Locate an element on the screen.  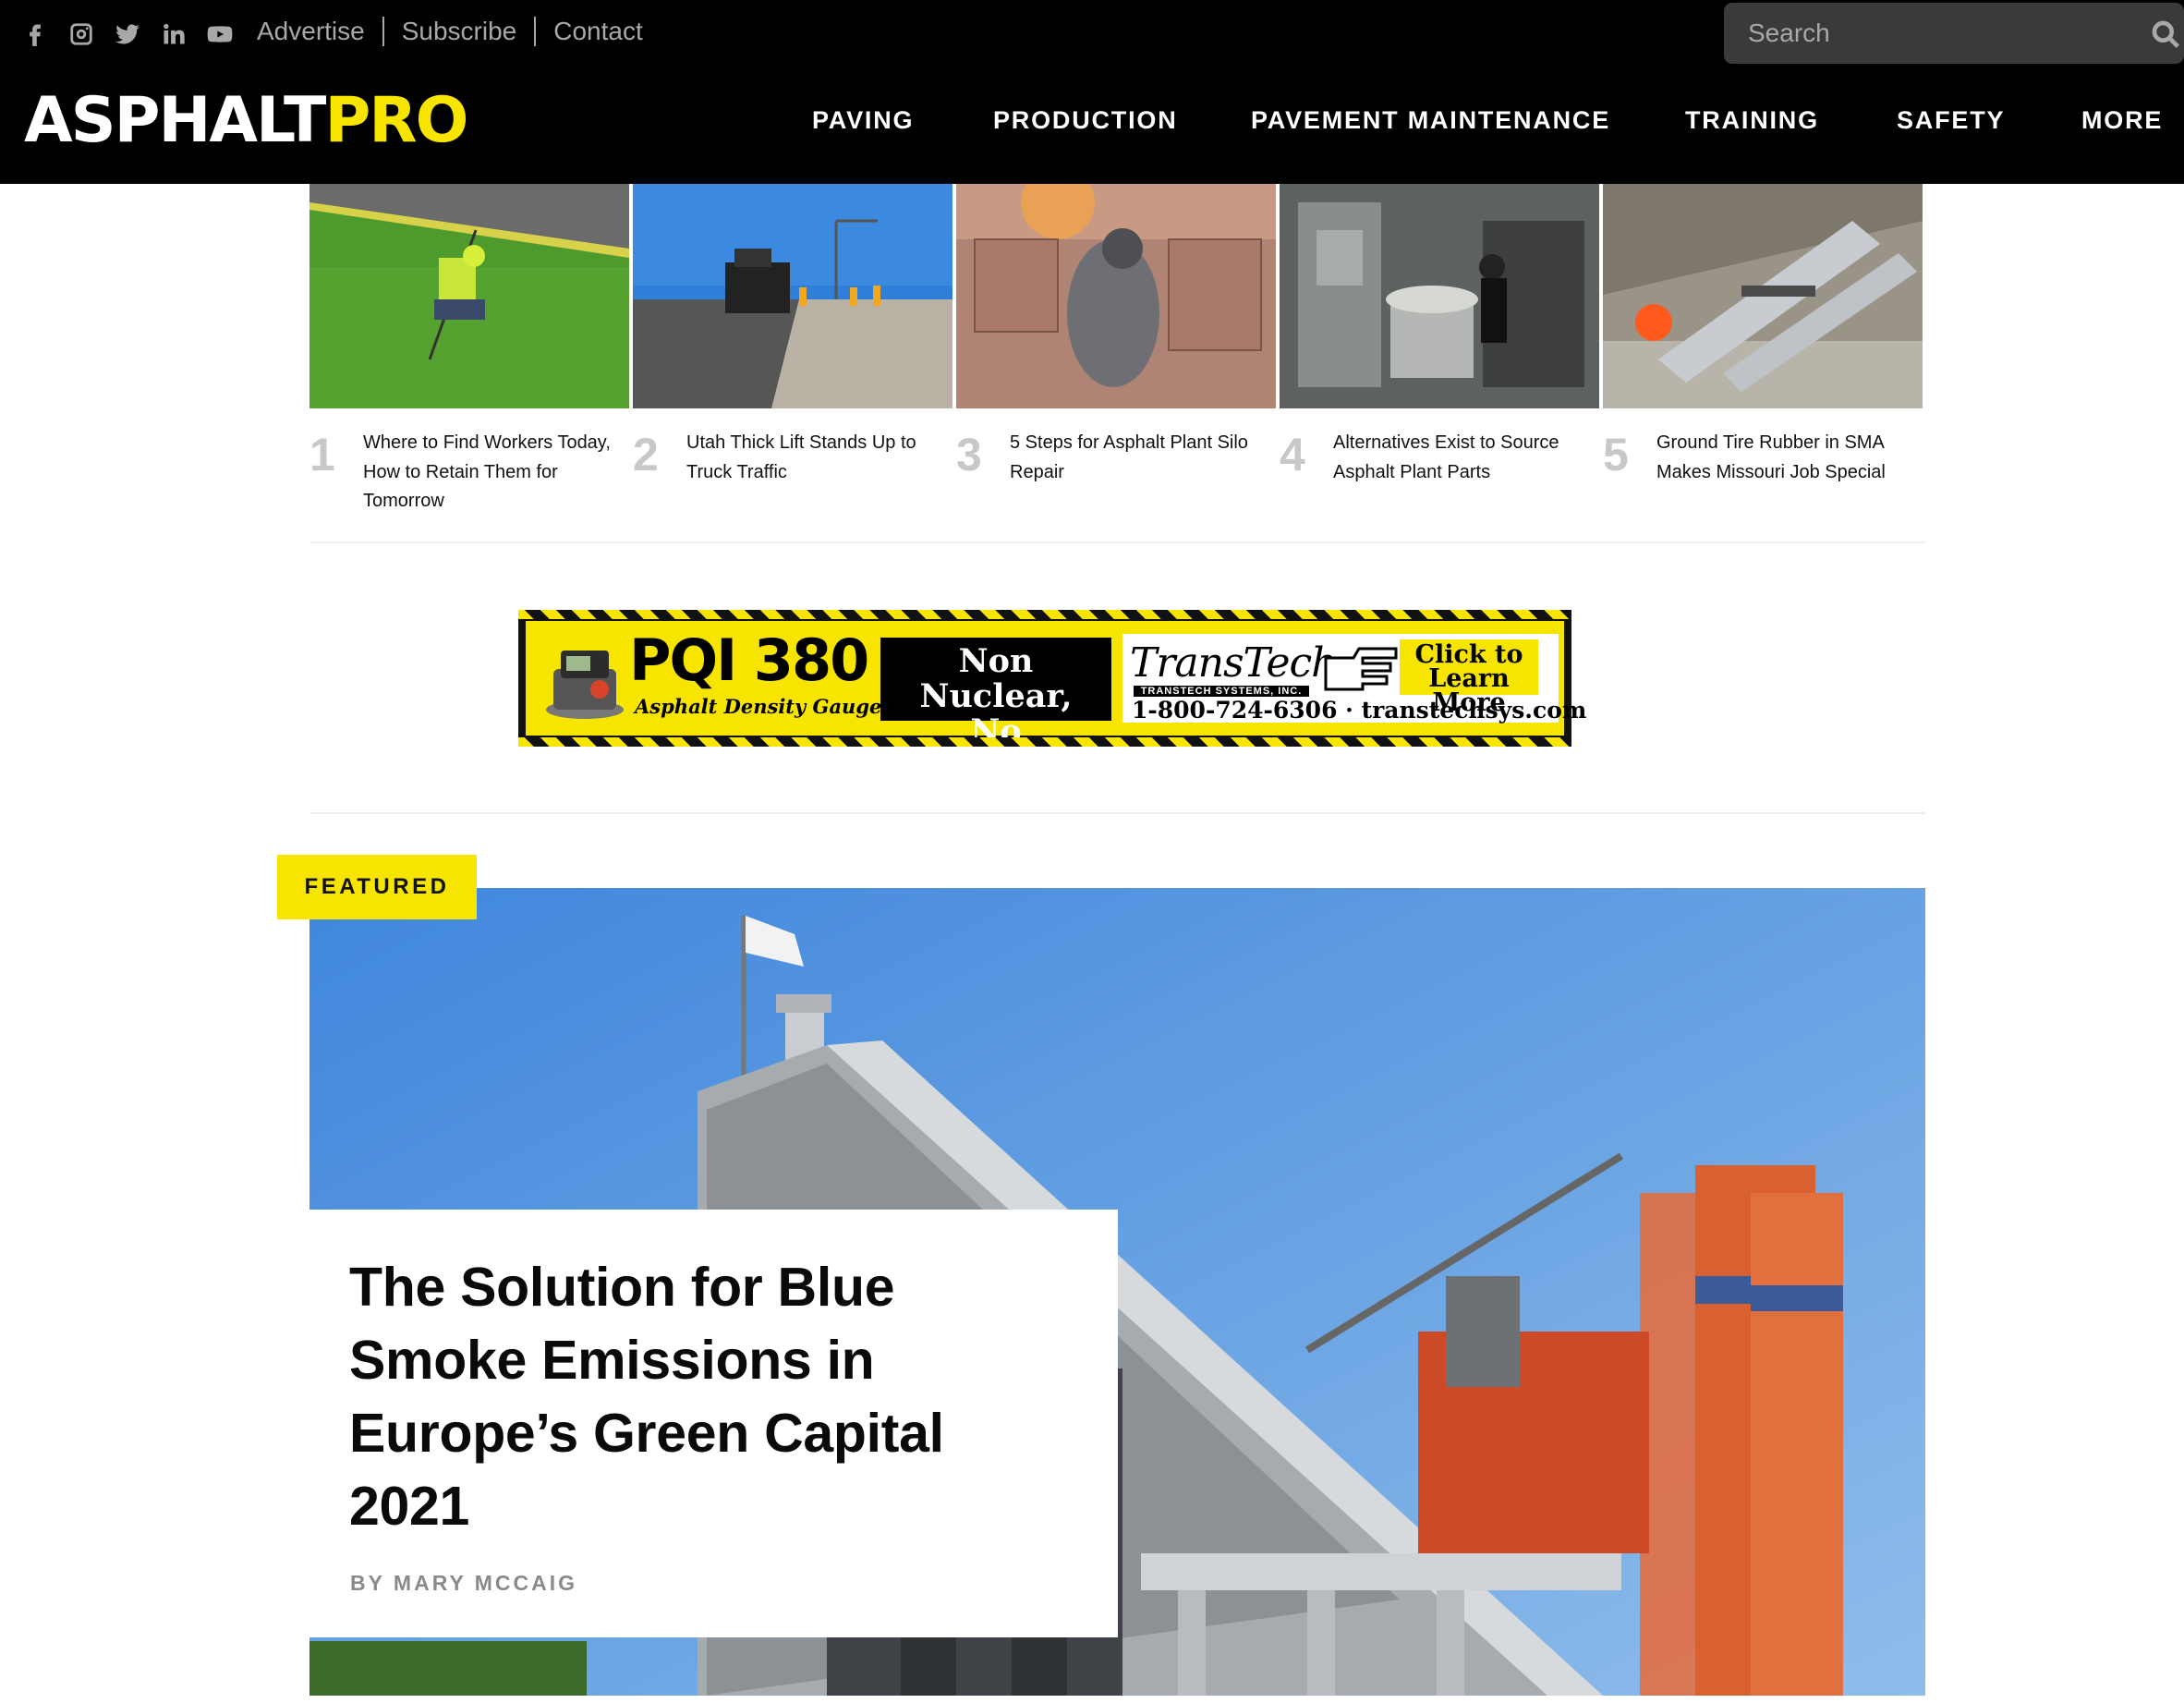
search-box is located at coordinates (1954, 33).